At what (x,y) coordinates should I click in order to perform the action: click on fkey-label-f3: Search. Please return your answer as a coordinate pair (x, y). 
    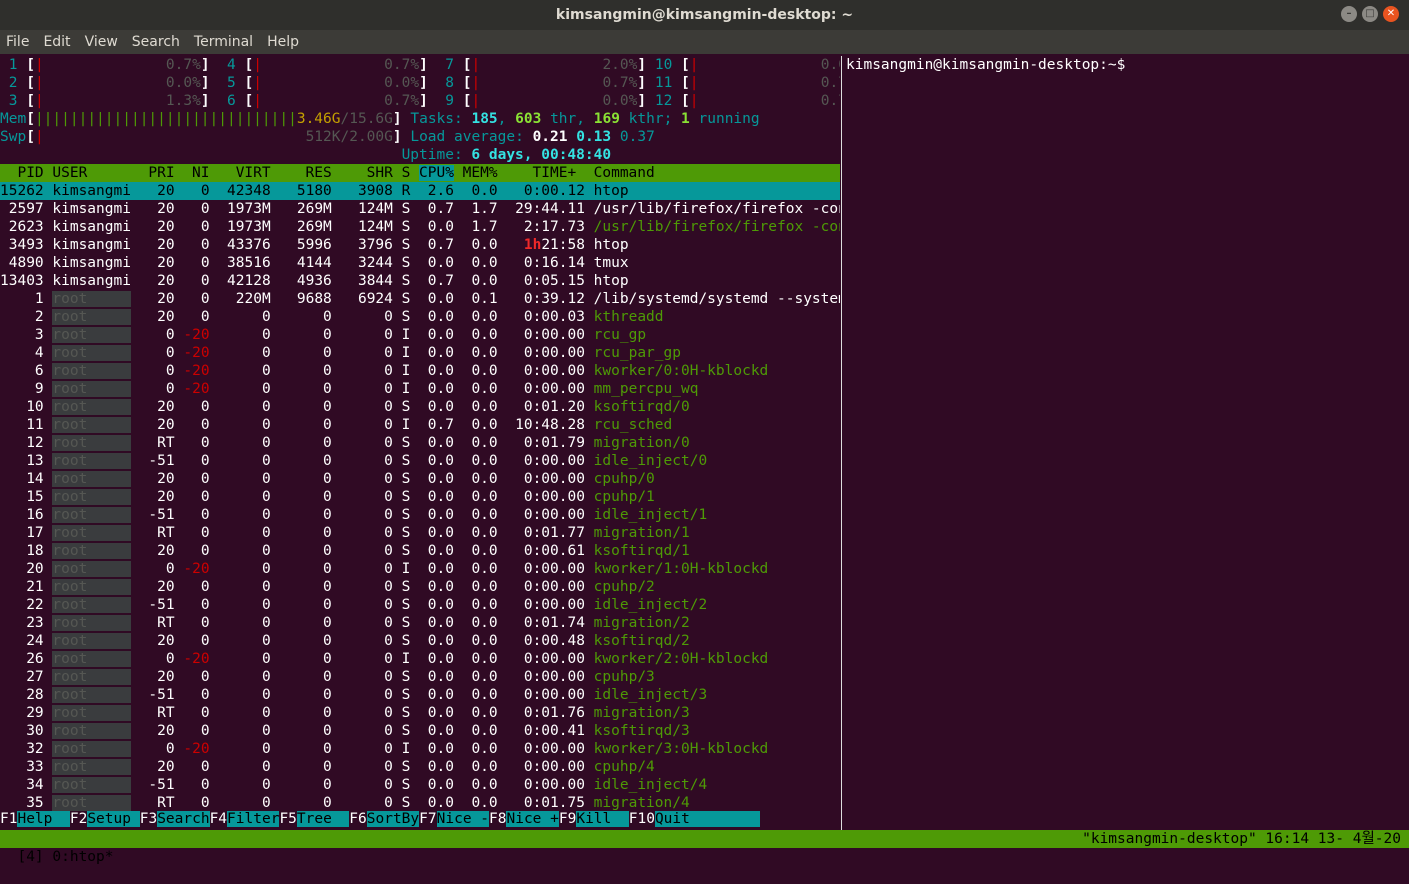
    Looking at the image, I should click on (183, 819).